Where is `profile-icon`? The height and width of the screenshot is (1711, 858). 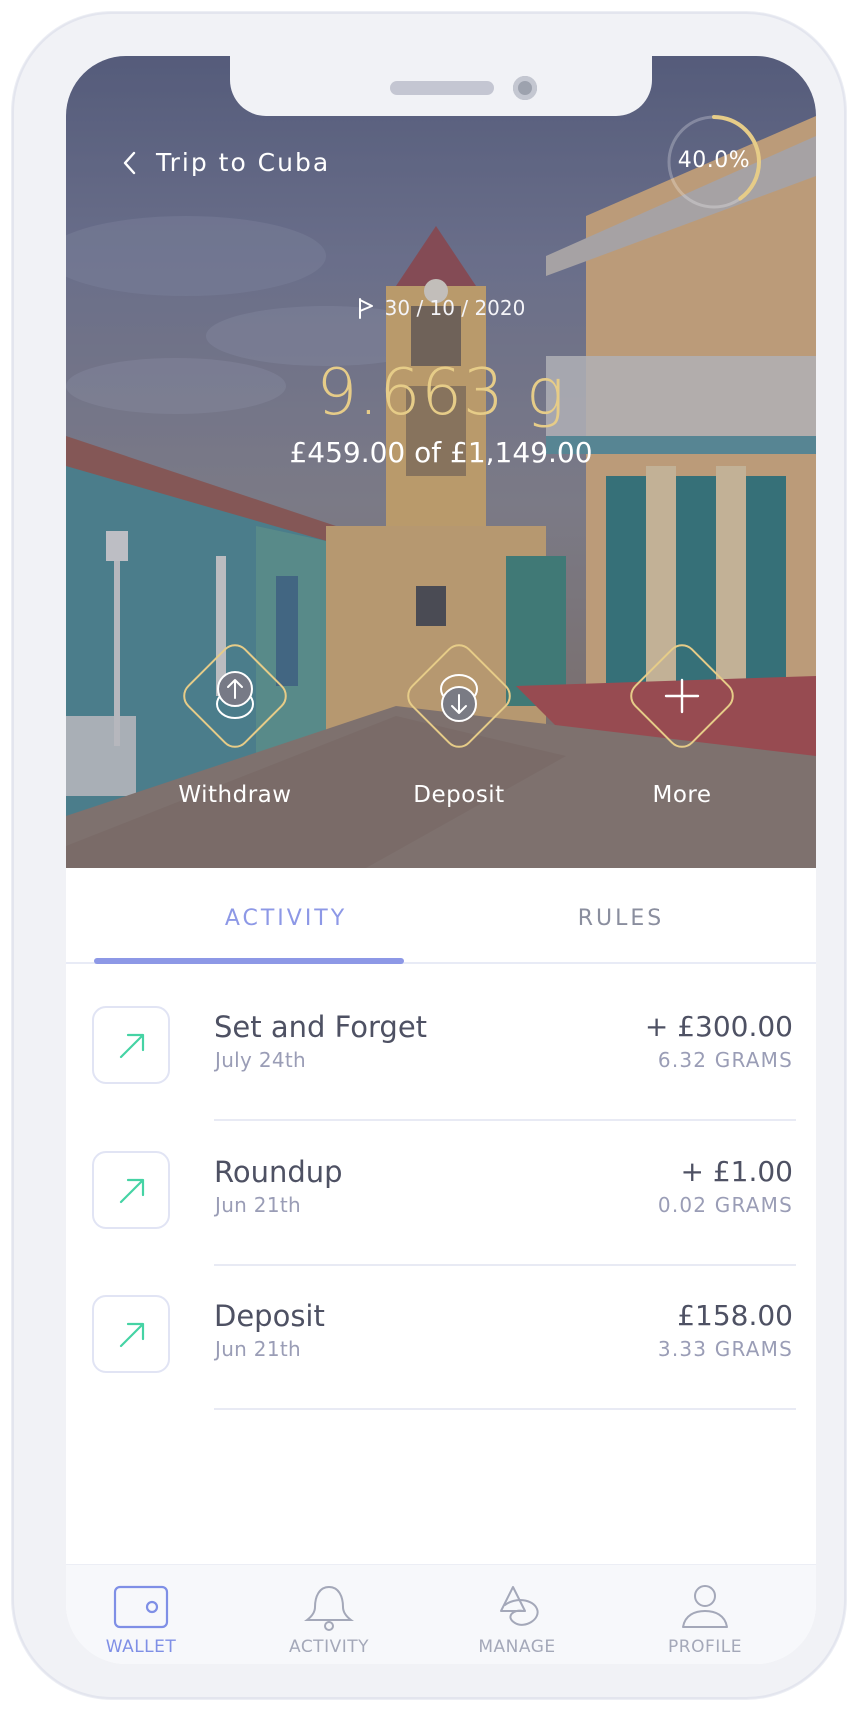 profile-icon is located at coordinates (705, 1606).